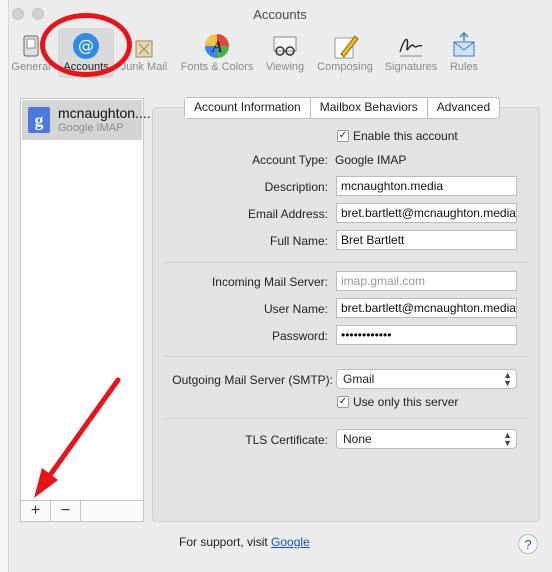 This screenshot has height=572, width=552. Describe the element at coordinates (77, 437) in the screenshot. I see `red-arrow-annotation` at that location.